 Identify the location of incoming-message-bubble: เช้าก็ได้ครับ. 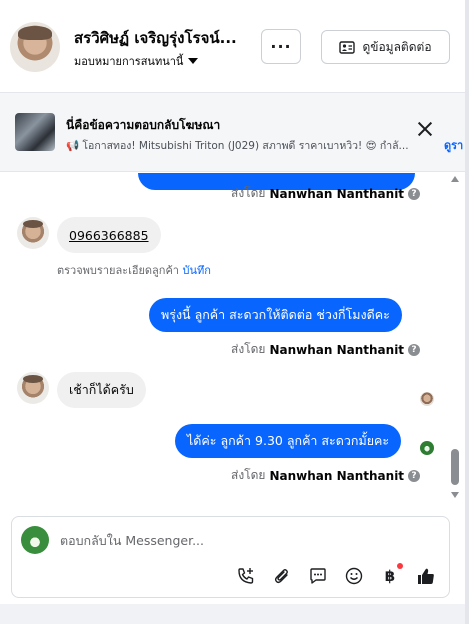
(101, 390).